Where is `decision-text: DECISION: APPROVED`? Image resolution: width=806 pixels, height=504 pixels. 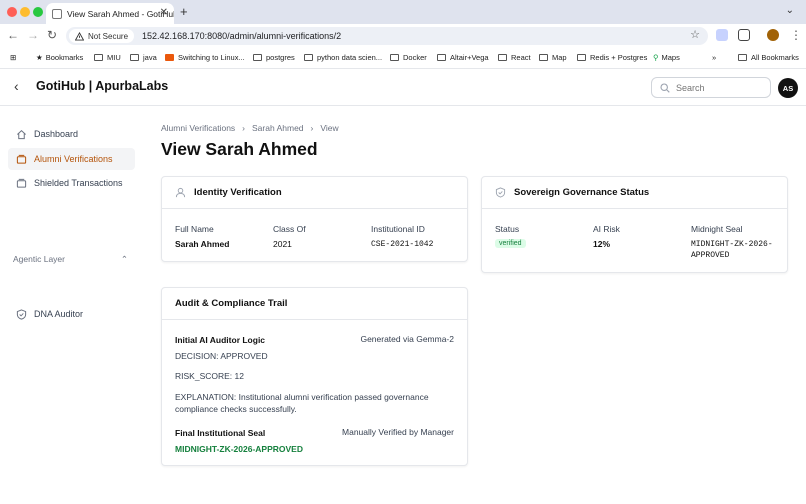 decision-text: DECISION: APPROVED is located at coordinates (221, 356).